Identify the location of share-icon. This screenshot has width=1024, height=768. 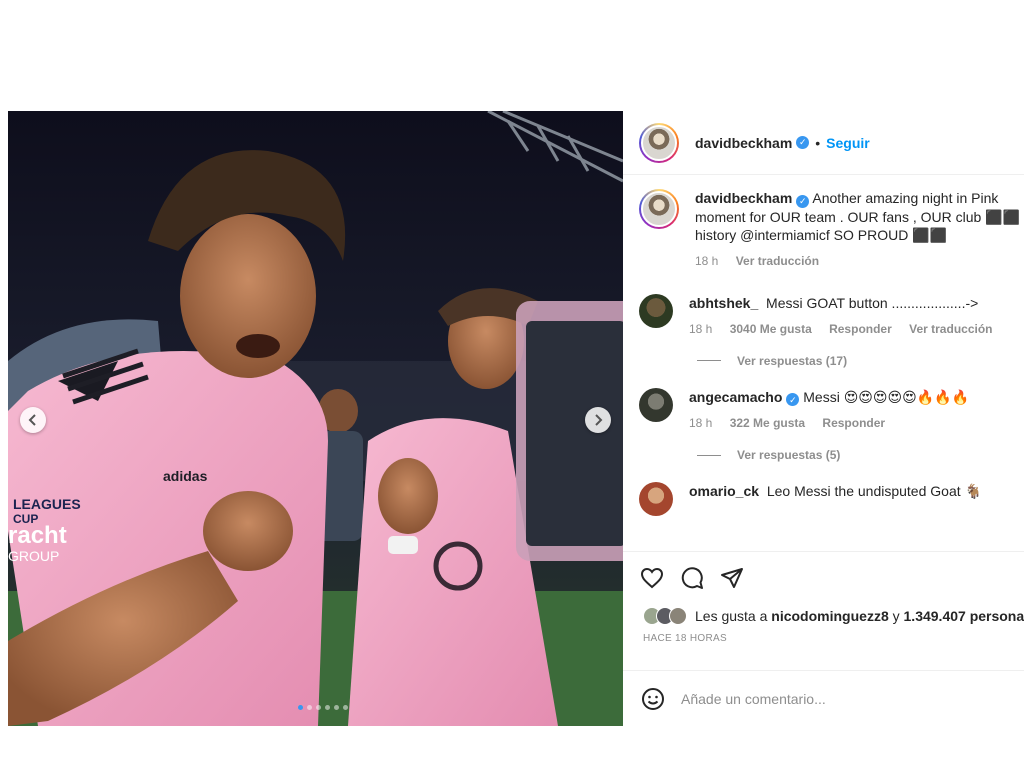
(732, 577).